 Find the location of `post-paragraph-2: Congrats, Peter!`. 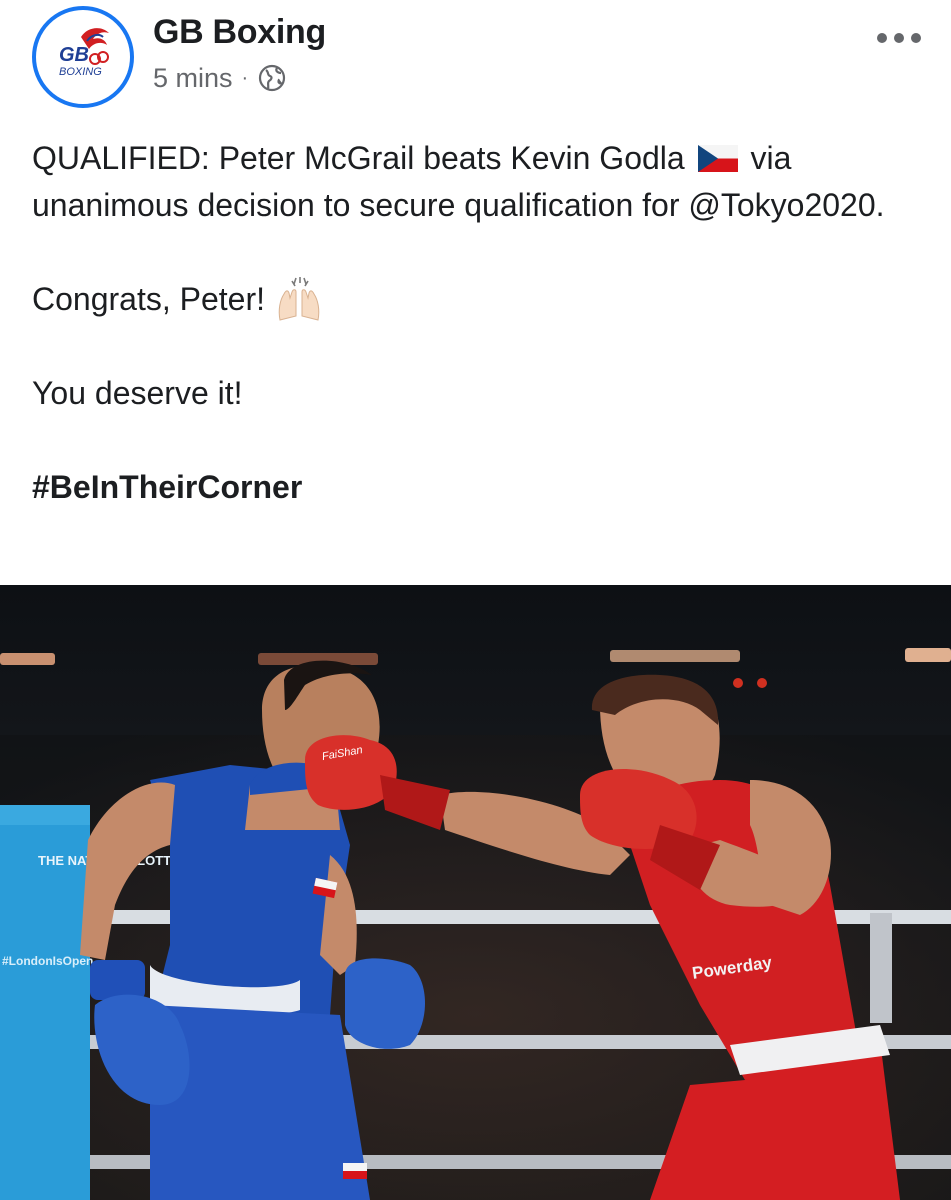

post-paragraph-2: Congrats, Peter! is located at coordinates (477, 299).